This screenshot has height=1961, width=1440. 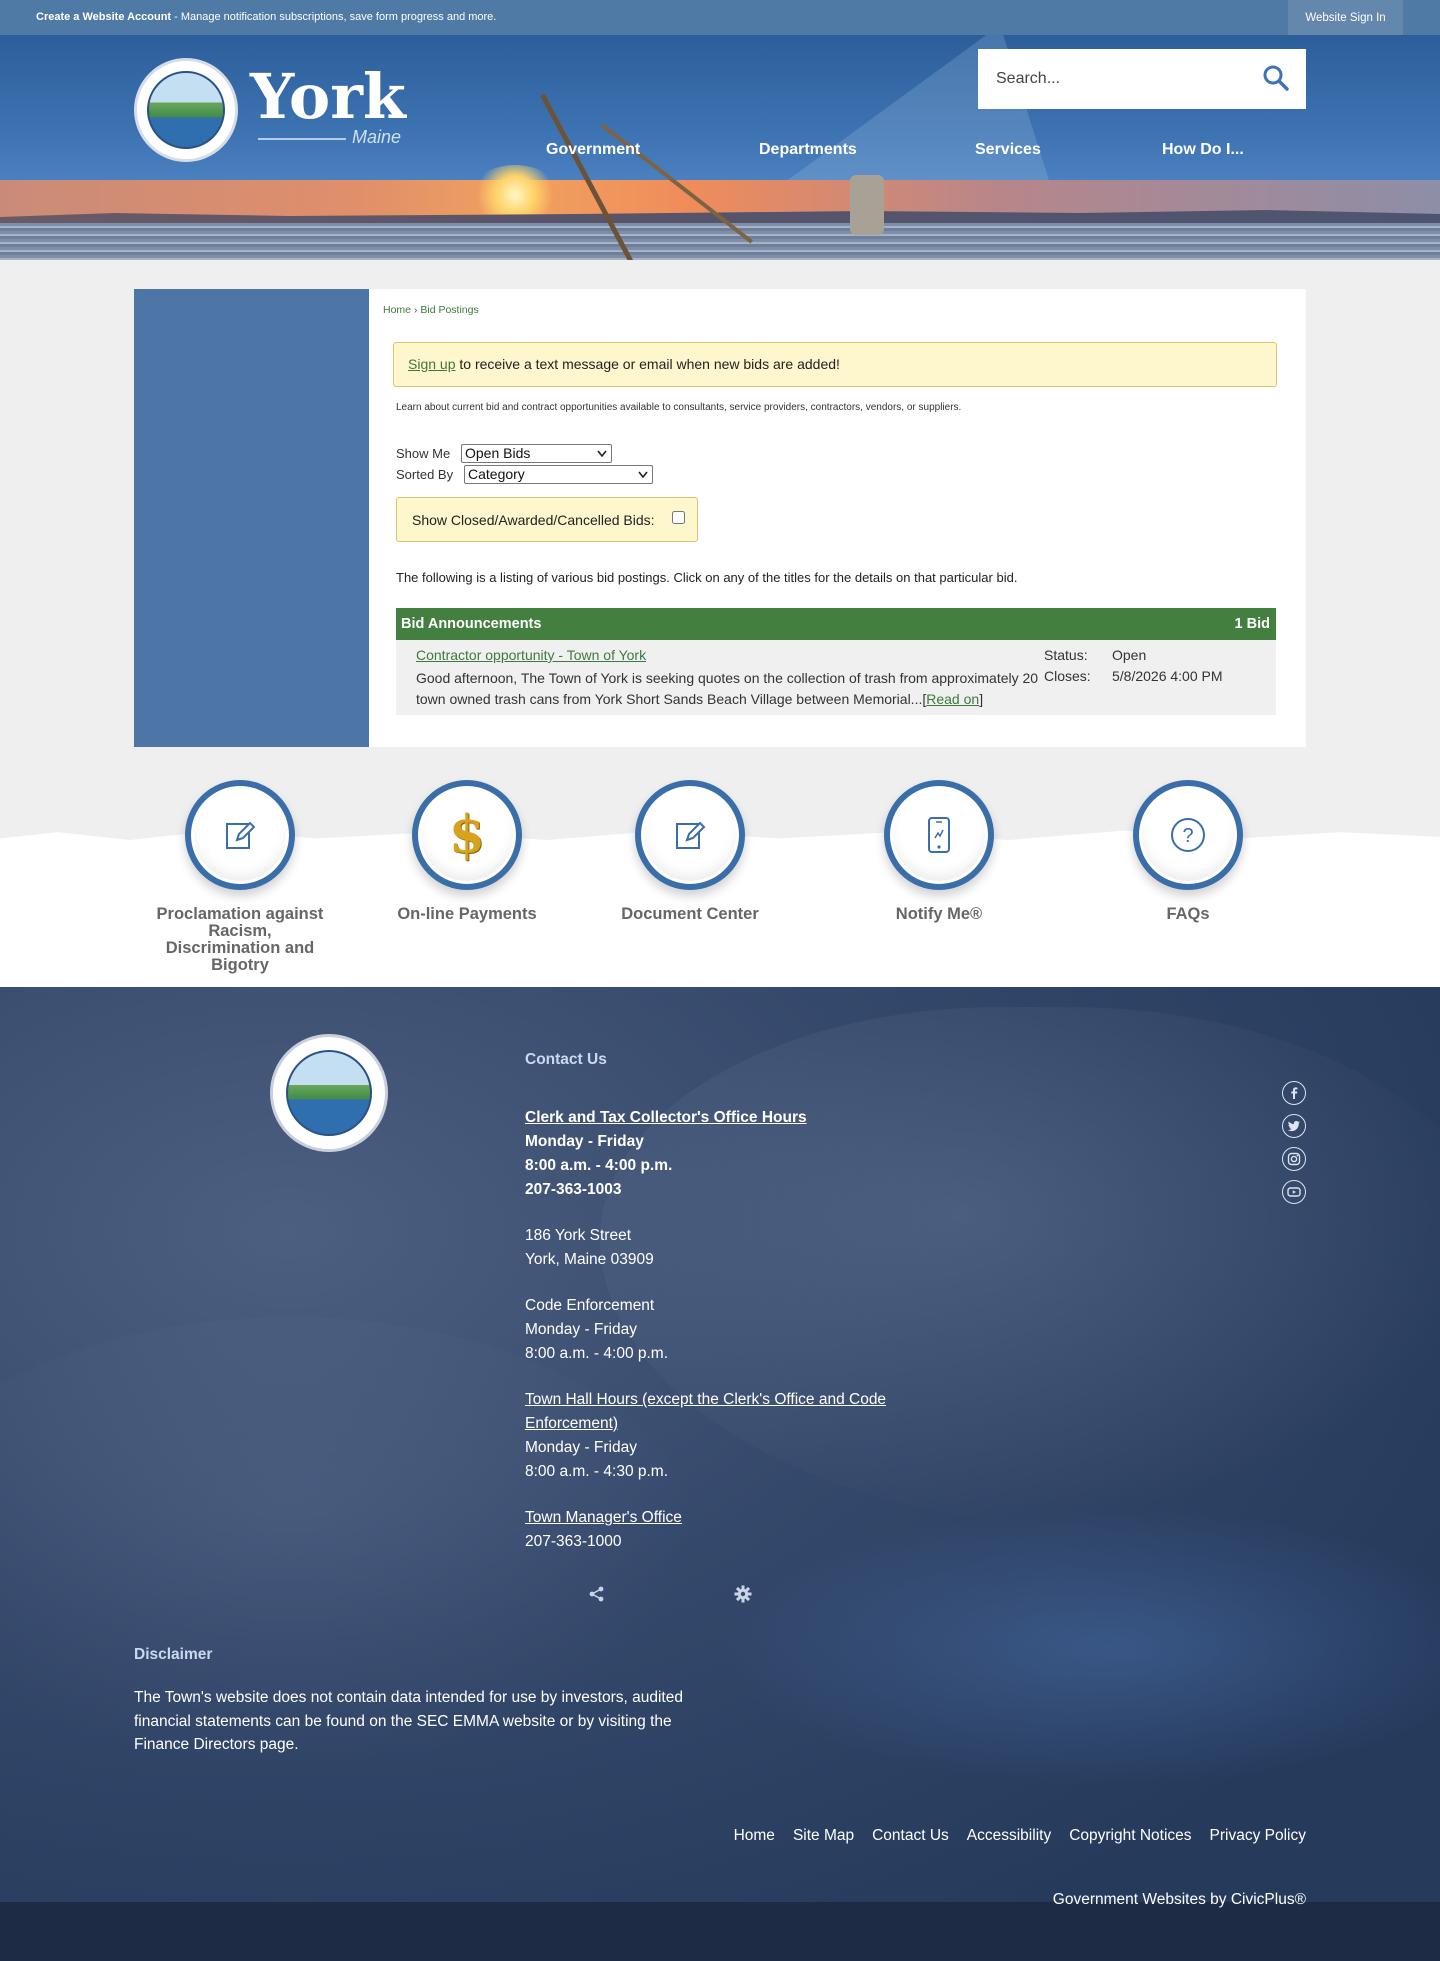 I want to click on town-seal-logo, so click(x=186, y=110).